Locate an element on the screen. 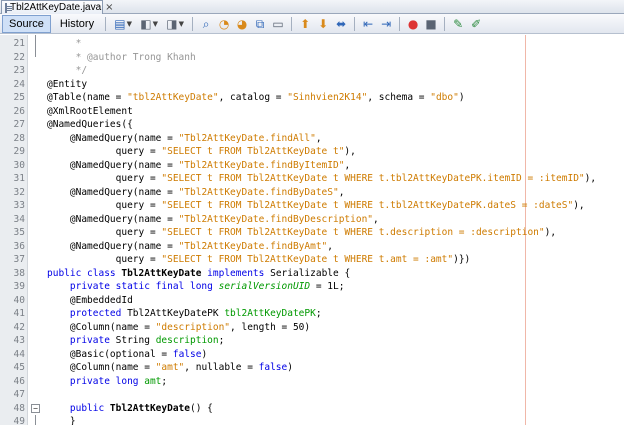 This screenshot has width=624, height=425. code-line: 43 private String description; is located at coordinates (312, 341).